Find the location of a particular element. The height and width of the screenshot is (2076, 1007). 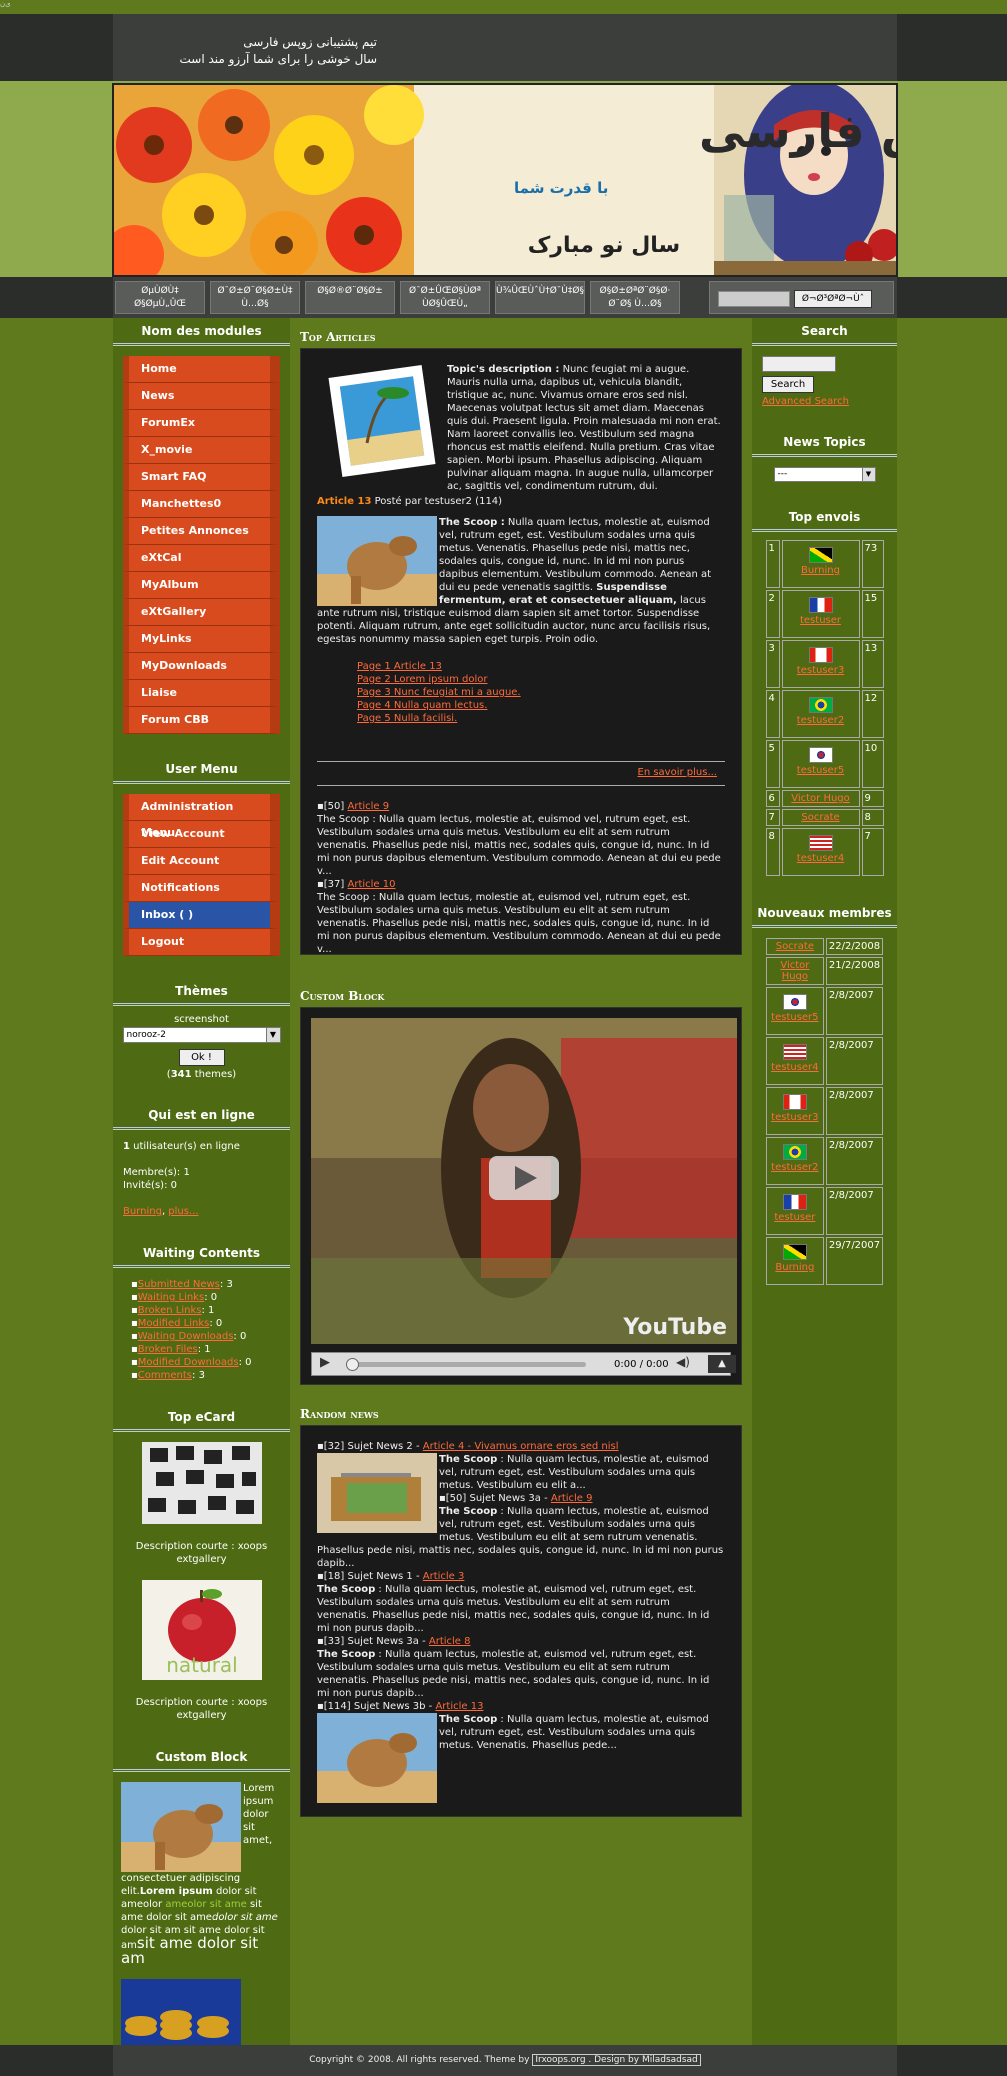

date-cell: 2/8/2007 is located at coordinates (854, 1211).